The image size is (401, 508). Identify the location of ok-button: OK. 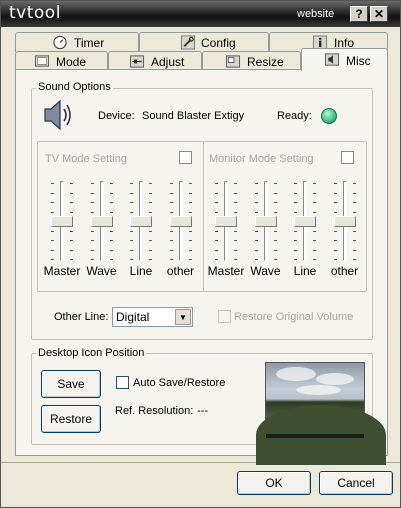
(274, 483).